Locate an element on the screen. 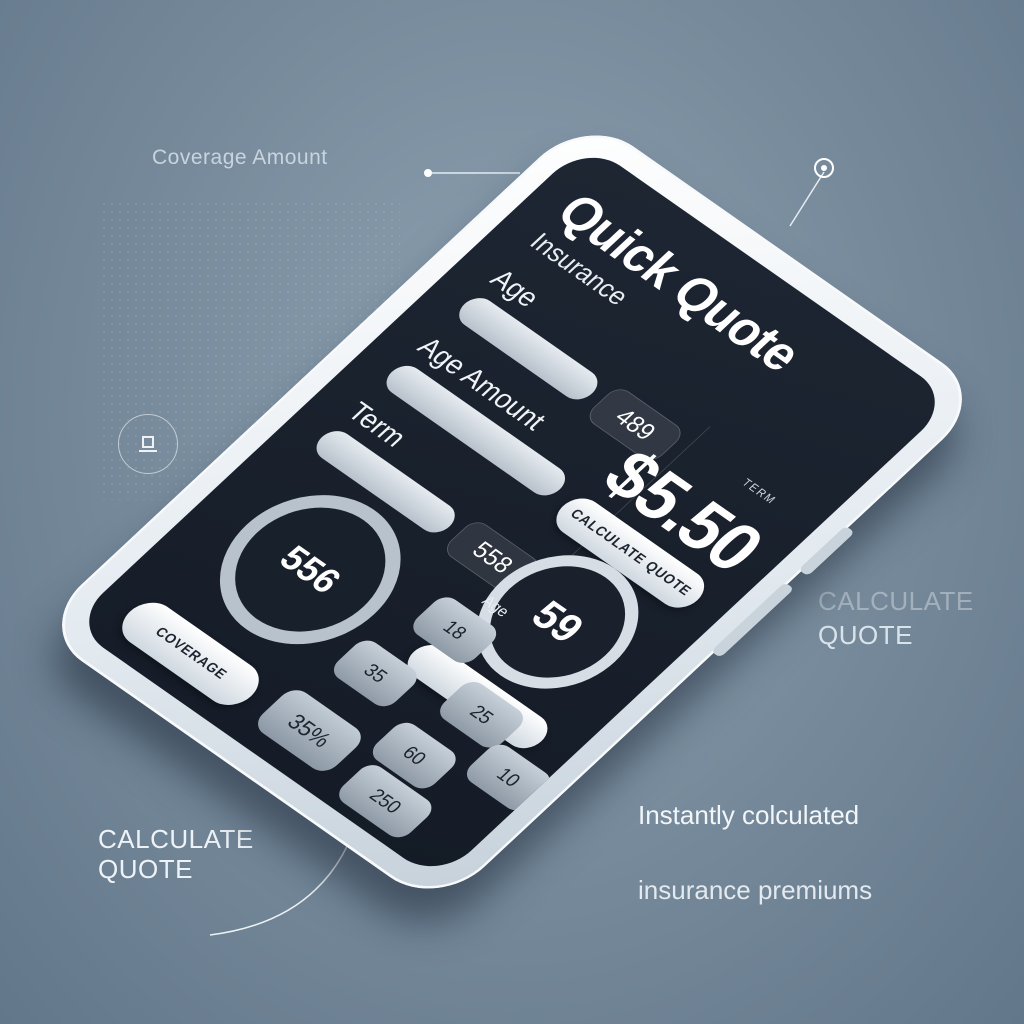 This screenshot has height=1024, width=1024. calculate-word: CALCULATE is located at coordinates (896, 601).